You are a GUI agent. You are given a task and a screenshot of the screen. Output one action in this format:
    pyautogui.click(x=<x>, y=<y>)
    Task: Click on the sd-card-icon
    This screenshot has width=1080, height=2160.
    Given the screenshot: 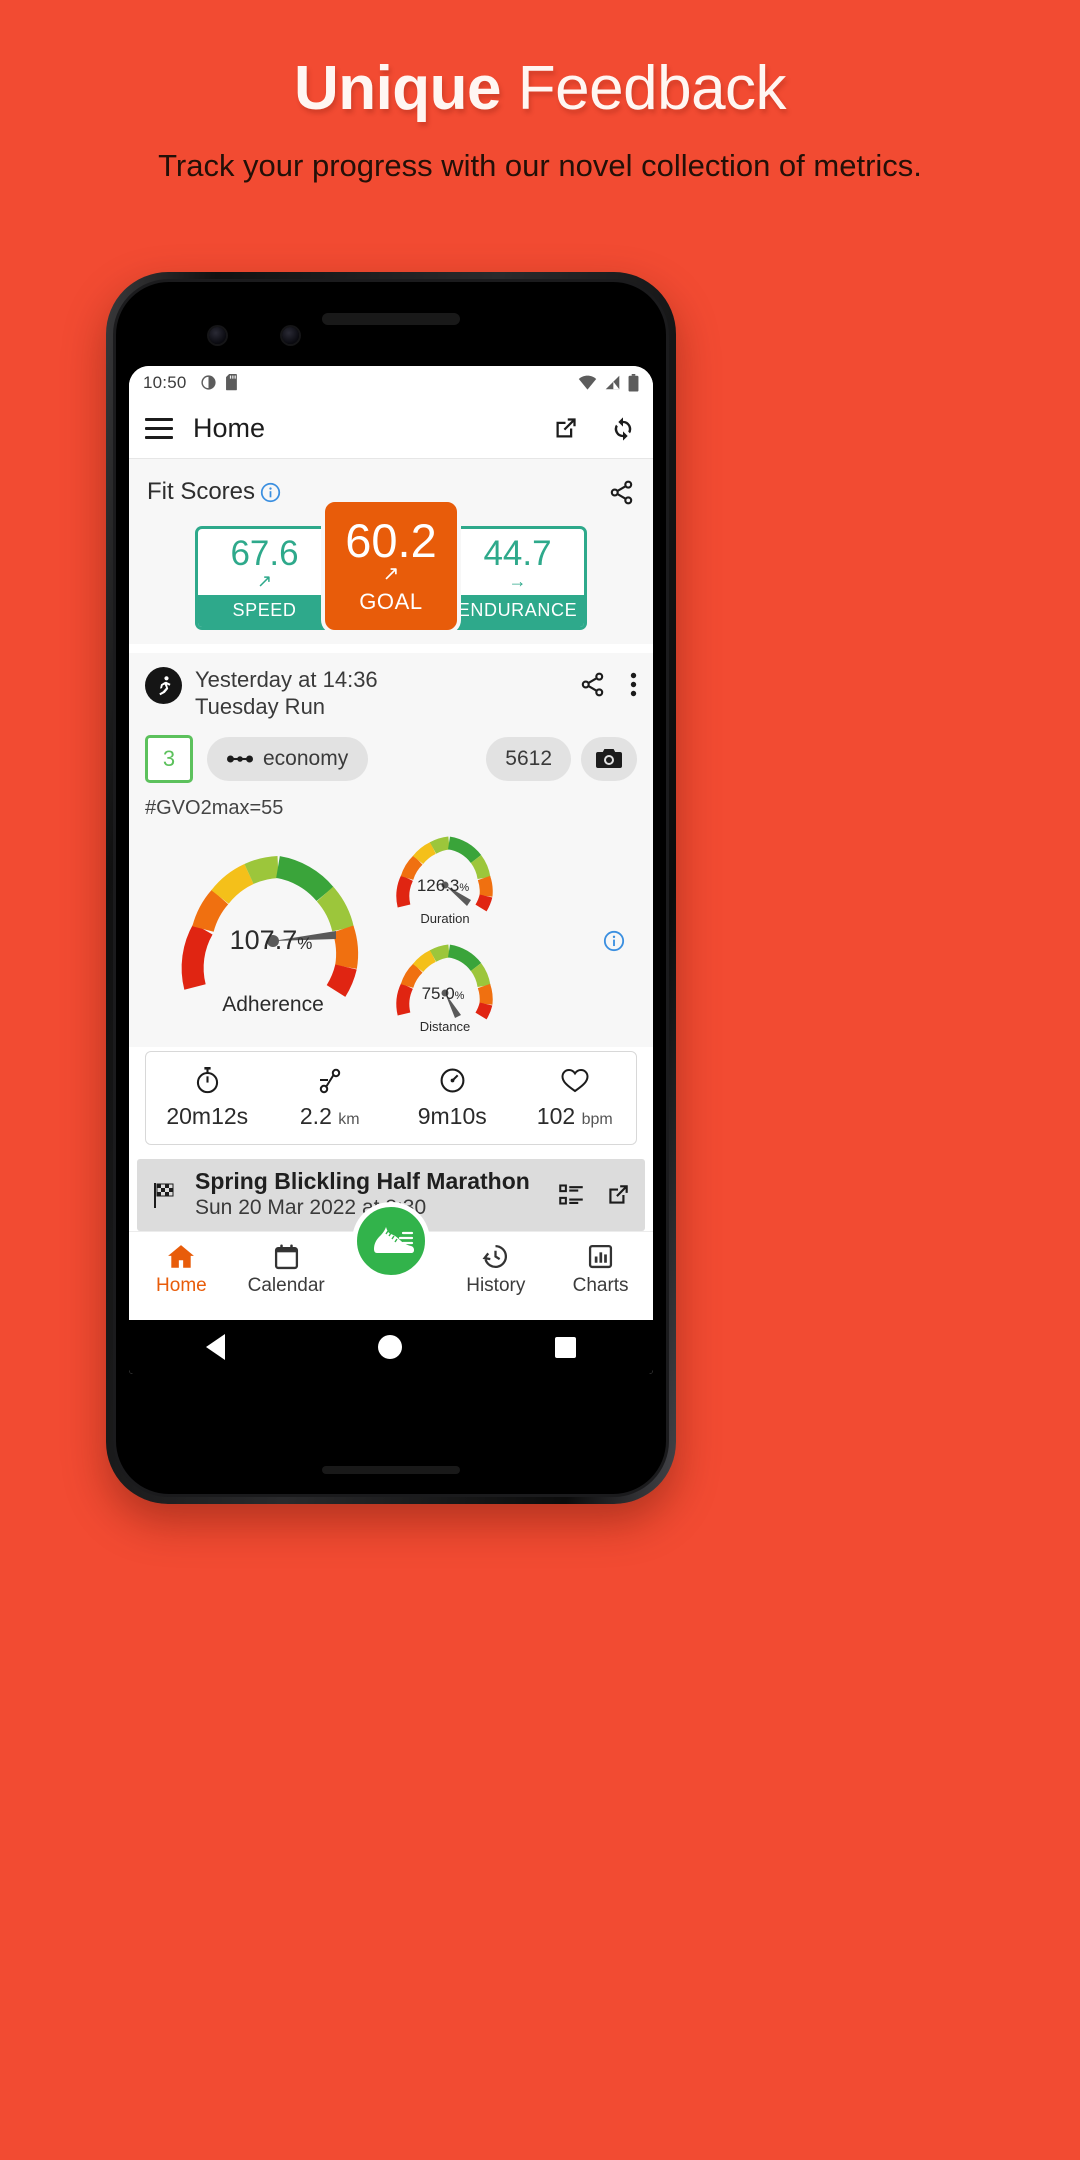 What is the action you would take?
    pyautogui.click(x=231, y=382)
    